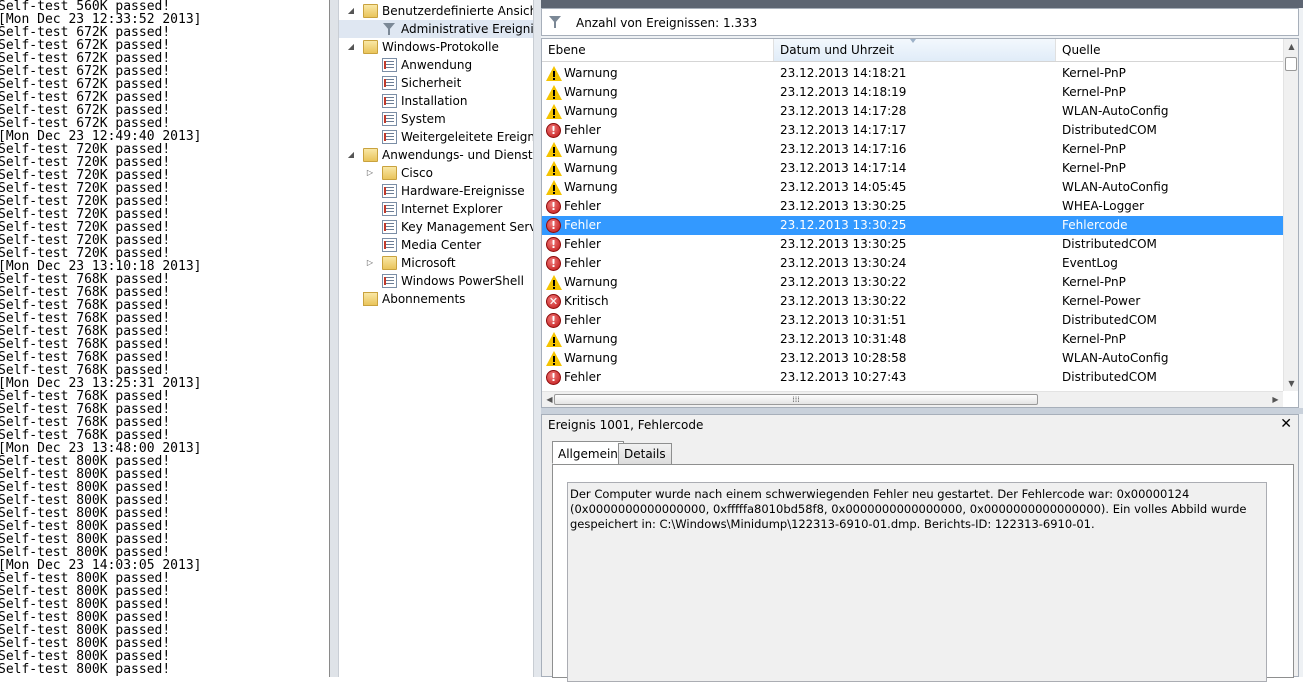 This screenshot has width=1303, height=682. What do you see at coordinates (436, 11) in the screenshot?
I see `tree-item-benutzerdefinierte-ansichten: ◢ Benutzerdefinierte Ansichten` at bounding box center [436, 11].